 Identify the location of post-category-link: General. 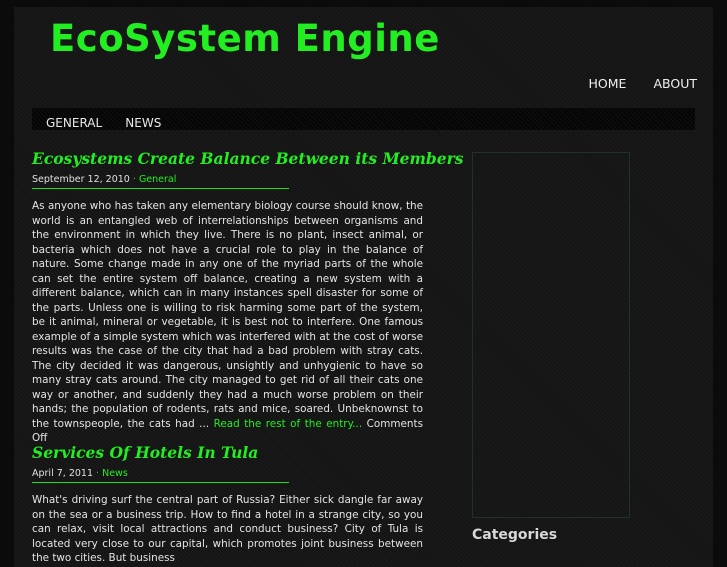
(157, 179).